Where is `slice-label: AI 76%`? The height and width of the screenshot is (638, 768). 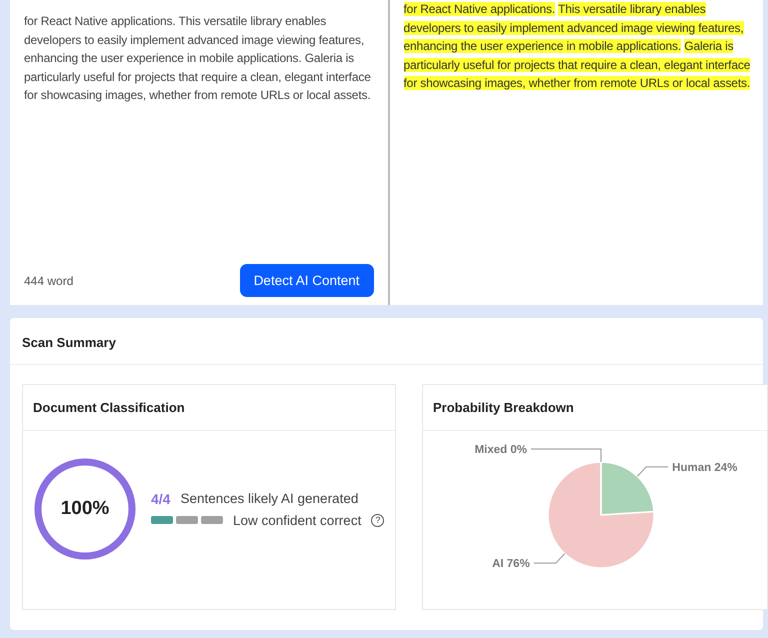 slice-label: AI 76% is located at coordinates (511, 564).